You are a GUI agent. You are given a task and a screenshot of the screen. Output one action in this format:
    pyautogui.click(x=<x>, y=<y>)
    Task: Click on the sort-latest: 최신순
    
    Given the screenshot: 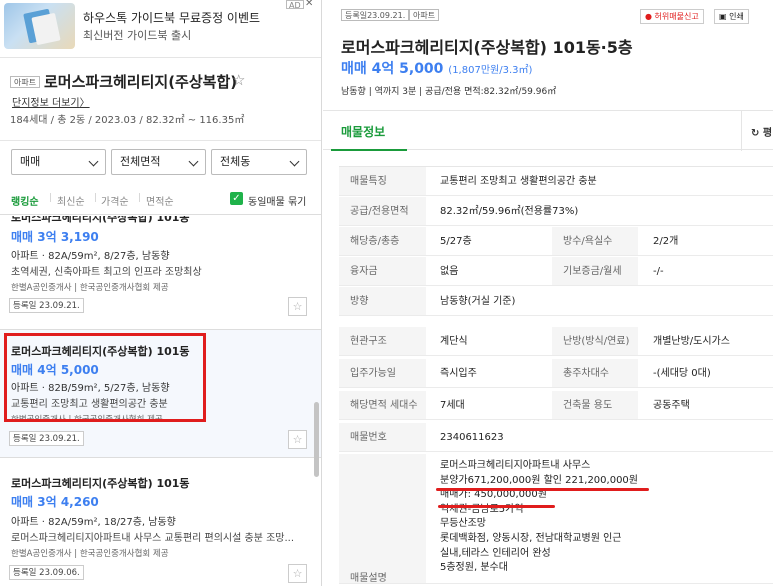 What is the action you would take?
    pyautogui.click(x=71, y=200)
    